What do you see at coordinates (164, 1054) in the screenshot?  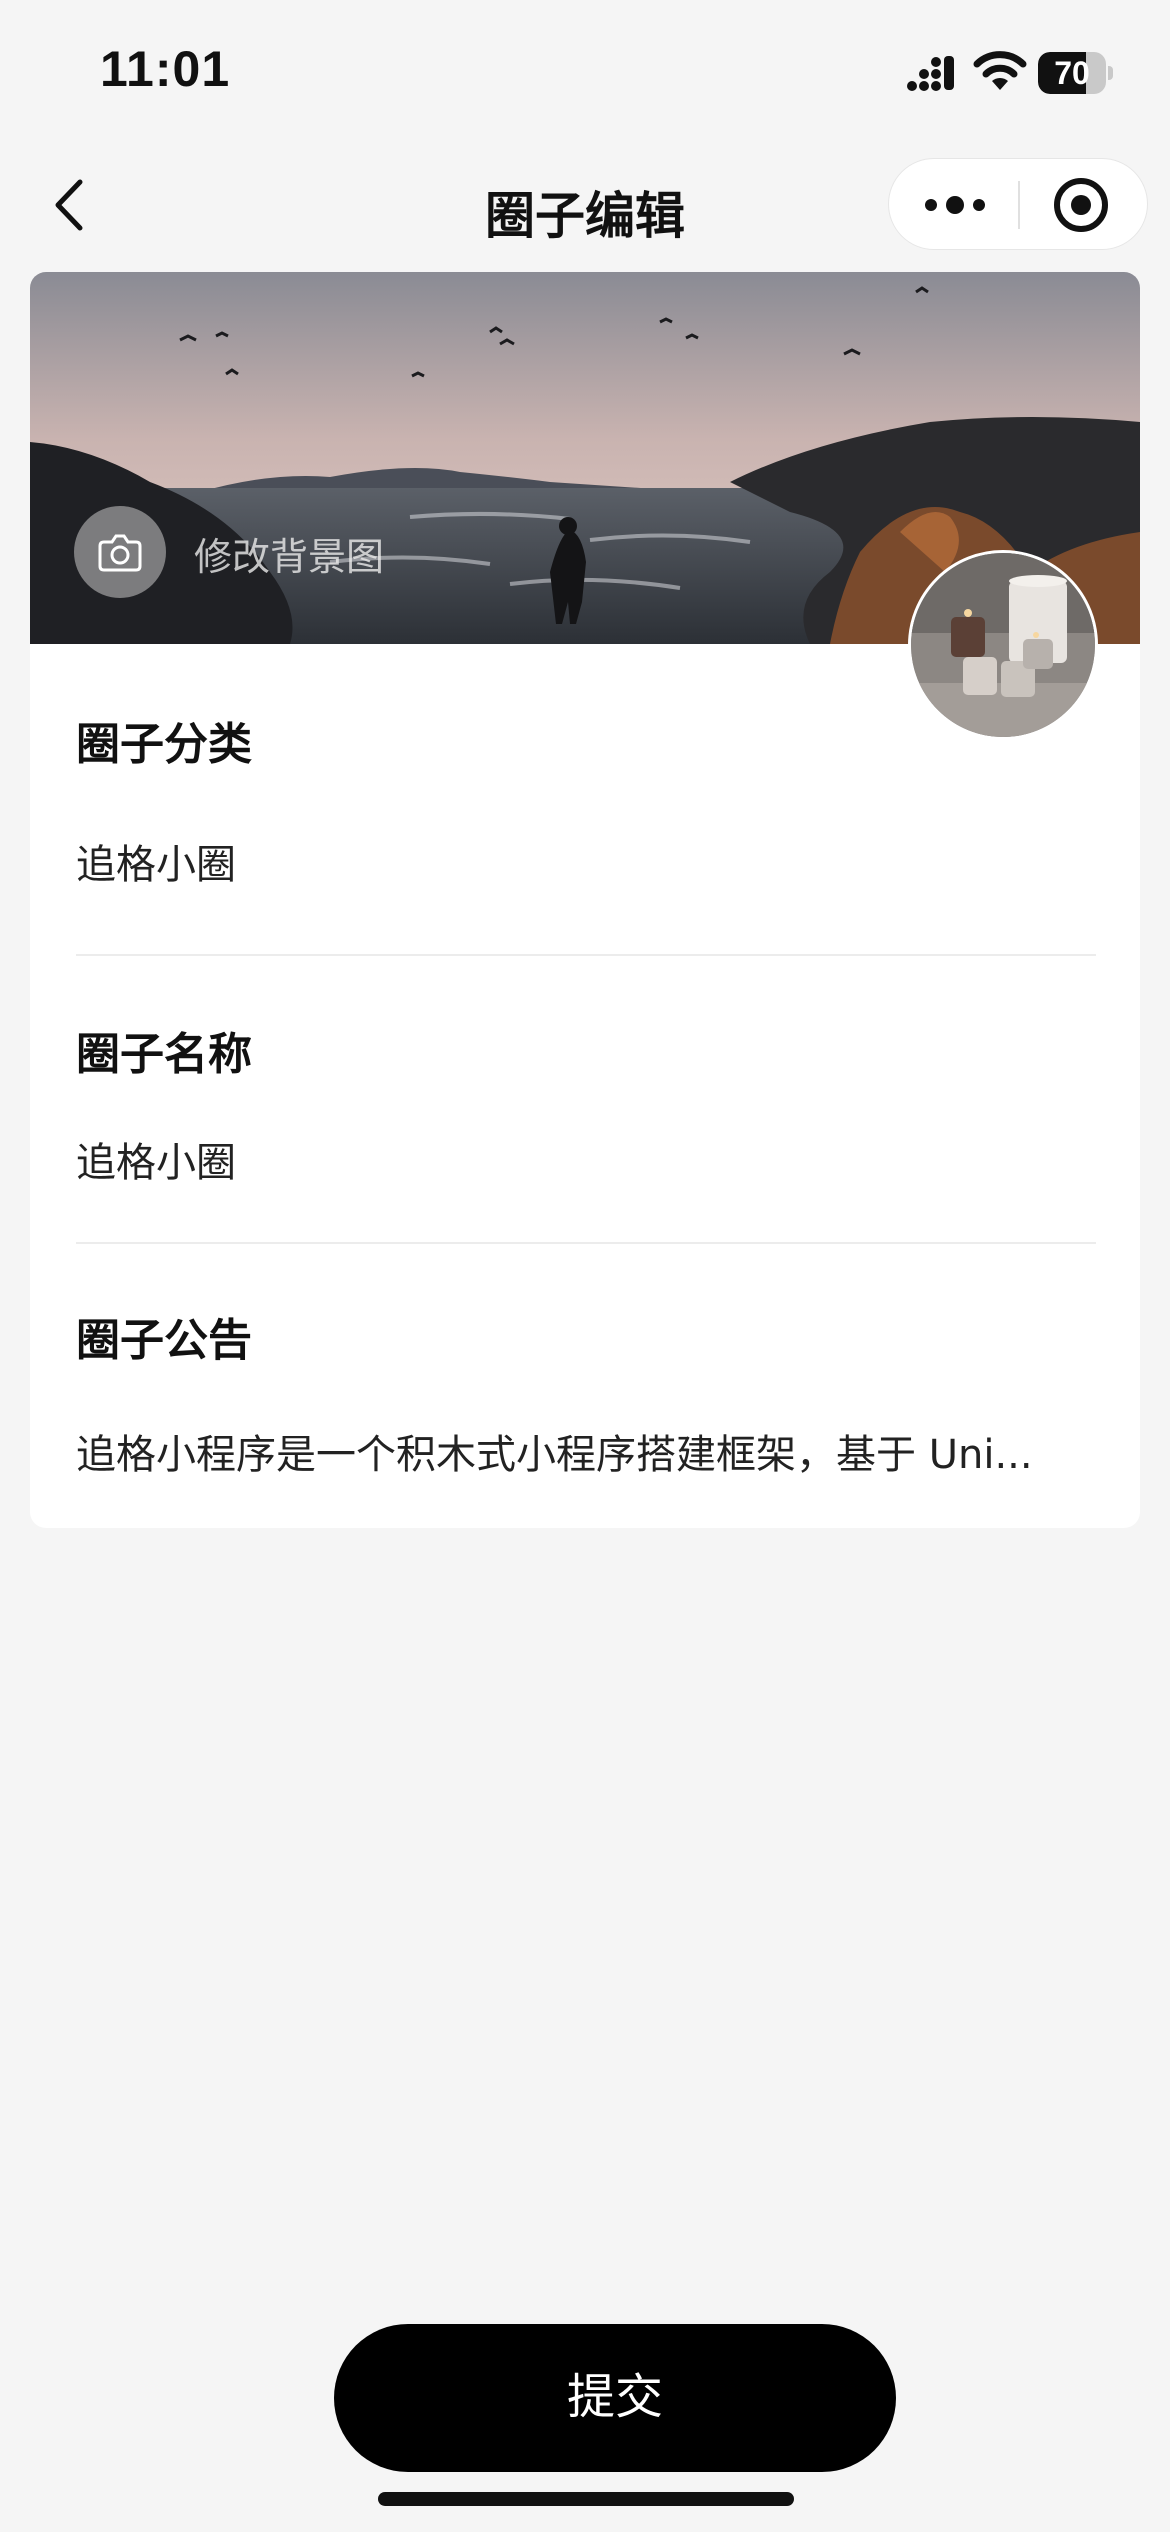 I see `field-label: 圈子名称` at bounding box center [164, 1054].